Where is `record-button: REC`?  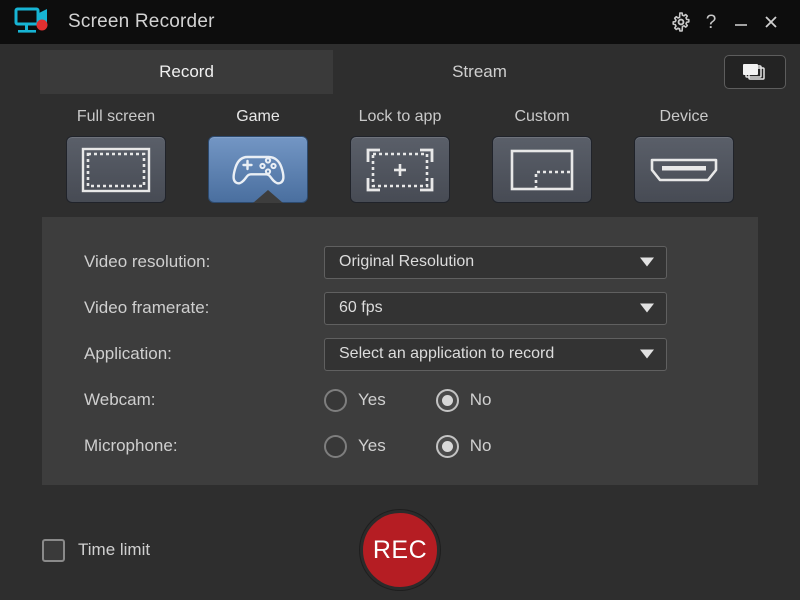
record-button: REC is located at coordinates (400, 550).